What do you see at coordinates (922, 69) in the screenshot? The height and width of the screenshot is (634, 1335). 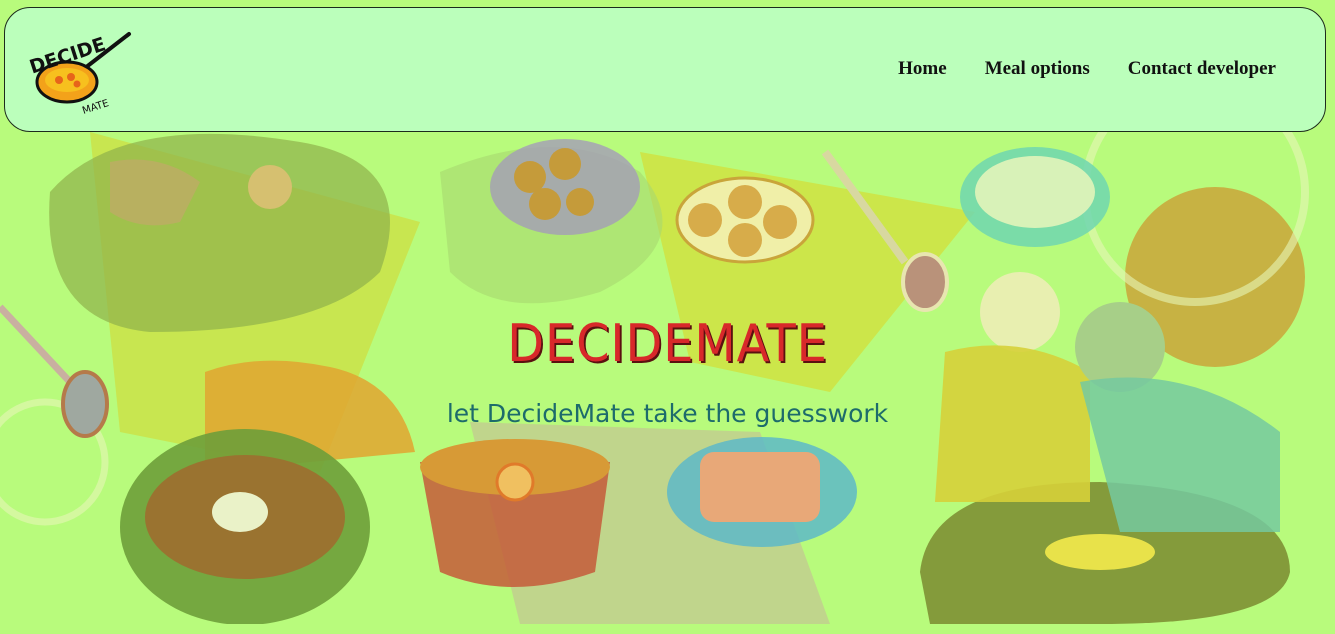 I see `nav-link-home: Home` at bounding box center [922, 69].